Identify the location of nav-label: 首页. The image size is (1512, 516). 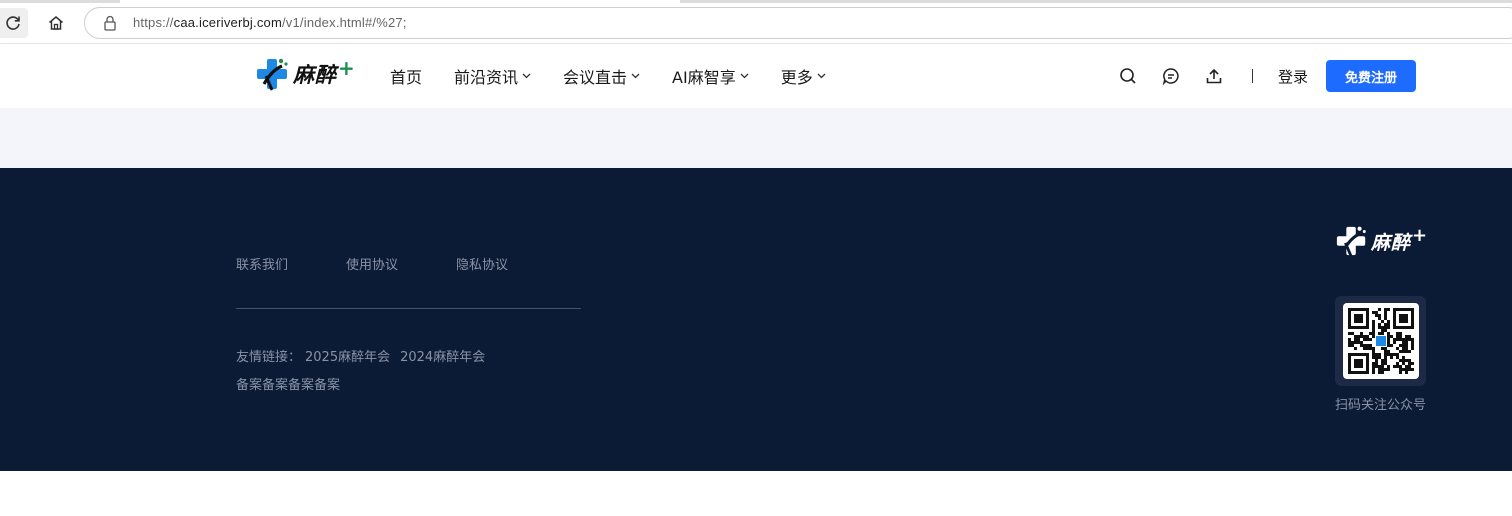
(406, 77).